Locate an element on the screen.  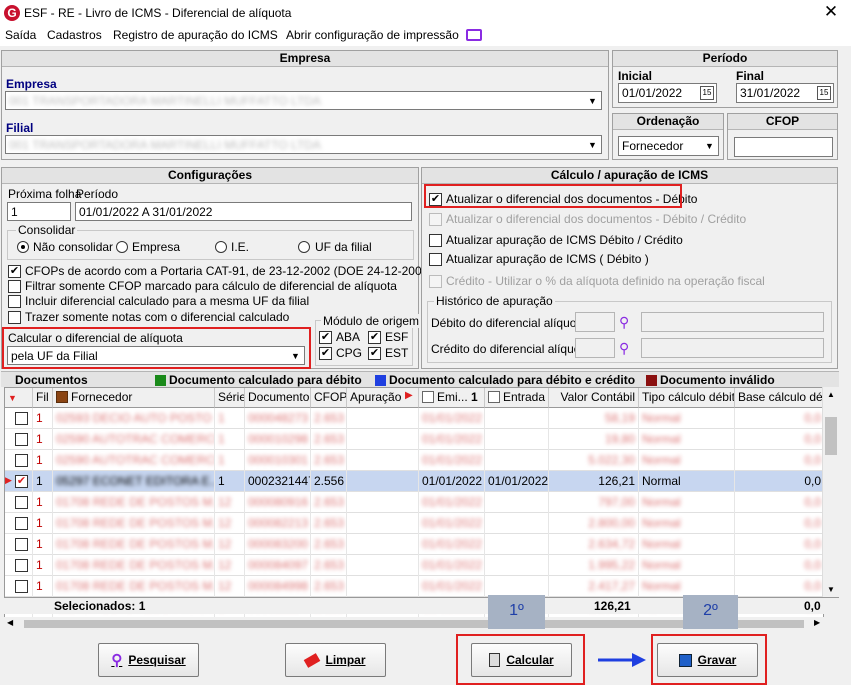
check-cfop-cat91: ✔ is located at coordinates (14, 271).